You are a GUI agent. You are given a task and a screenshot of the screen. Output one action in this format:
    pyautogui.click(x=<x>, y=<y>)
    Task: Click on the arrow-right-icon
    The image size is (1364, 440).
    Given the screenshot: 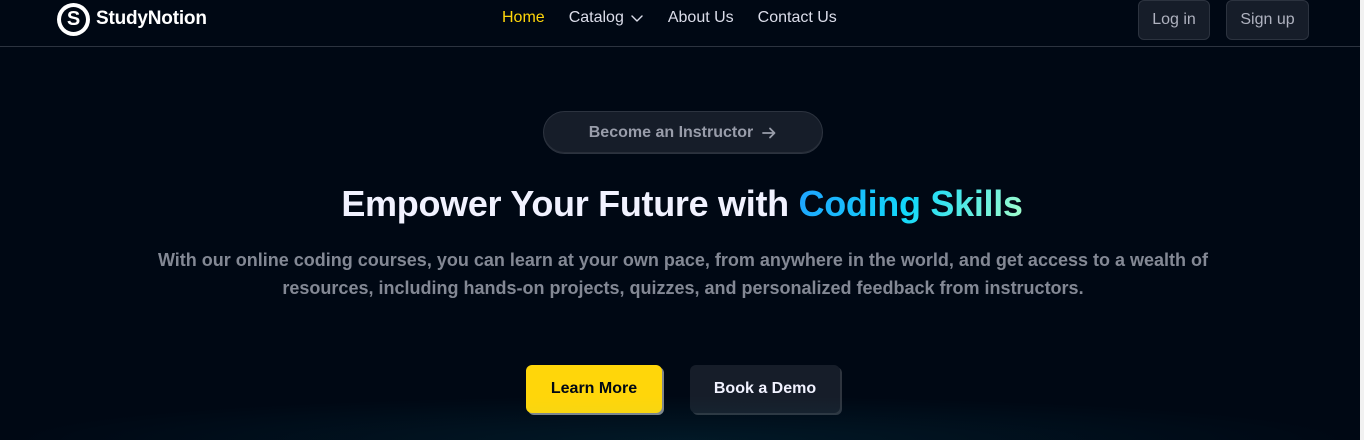 What is the action you would take?
    pyautogui.click(x=769, y=132)
    